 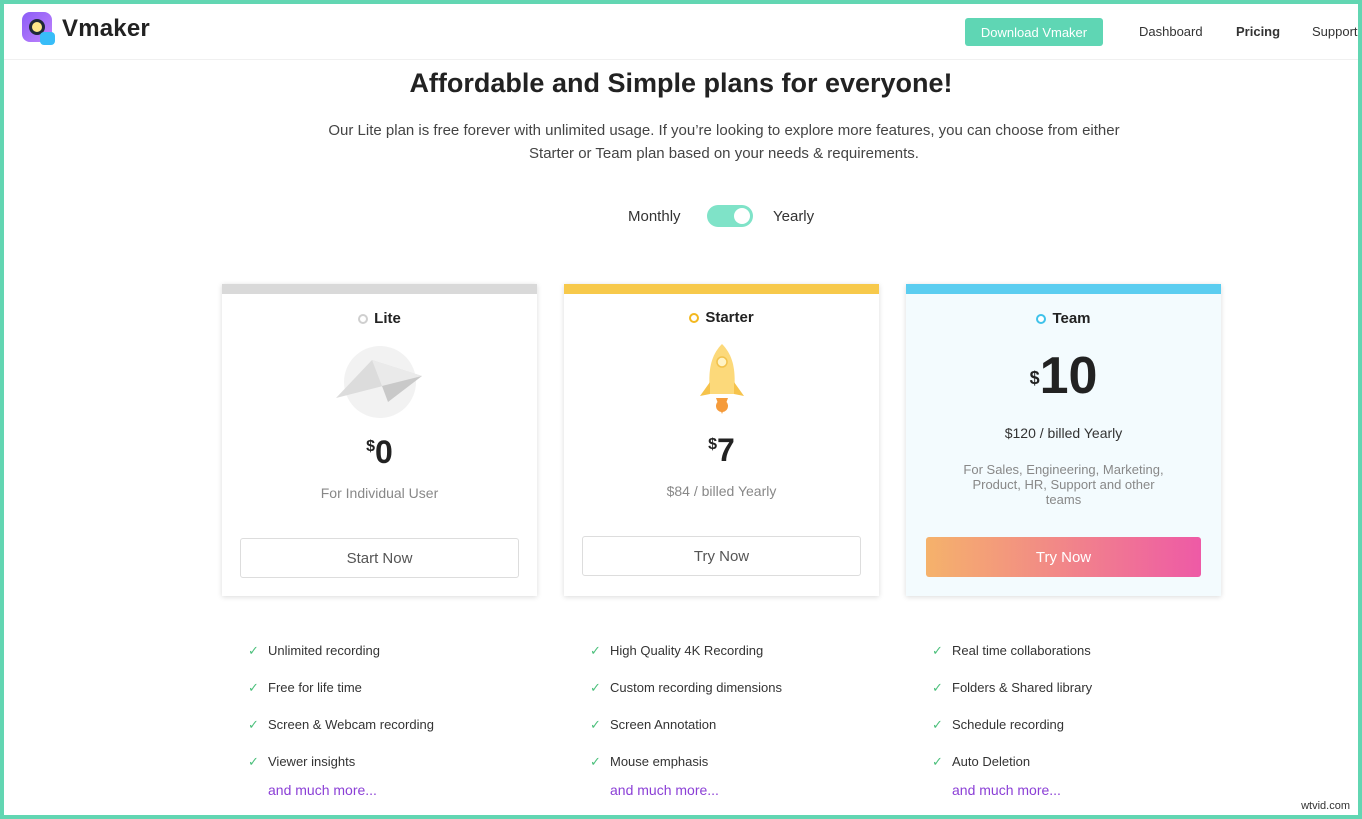 I want to click on plan-billing-note: $84 / billed Yearly, so click(x=721, y=491).